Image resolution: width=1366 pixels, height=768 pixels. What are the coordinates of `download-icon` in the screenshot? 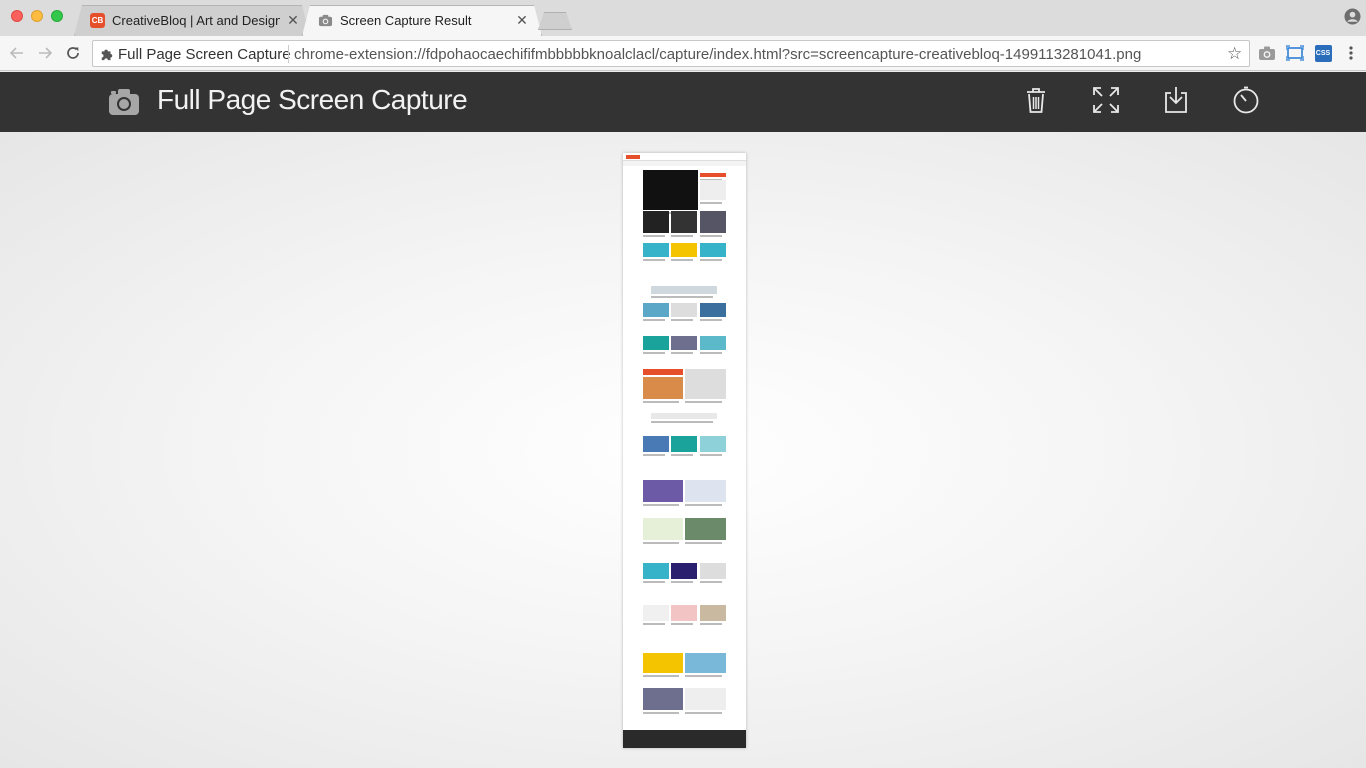 It's located at (1176, 100).